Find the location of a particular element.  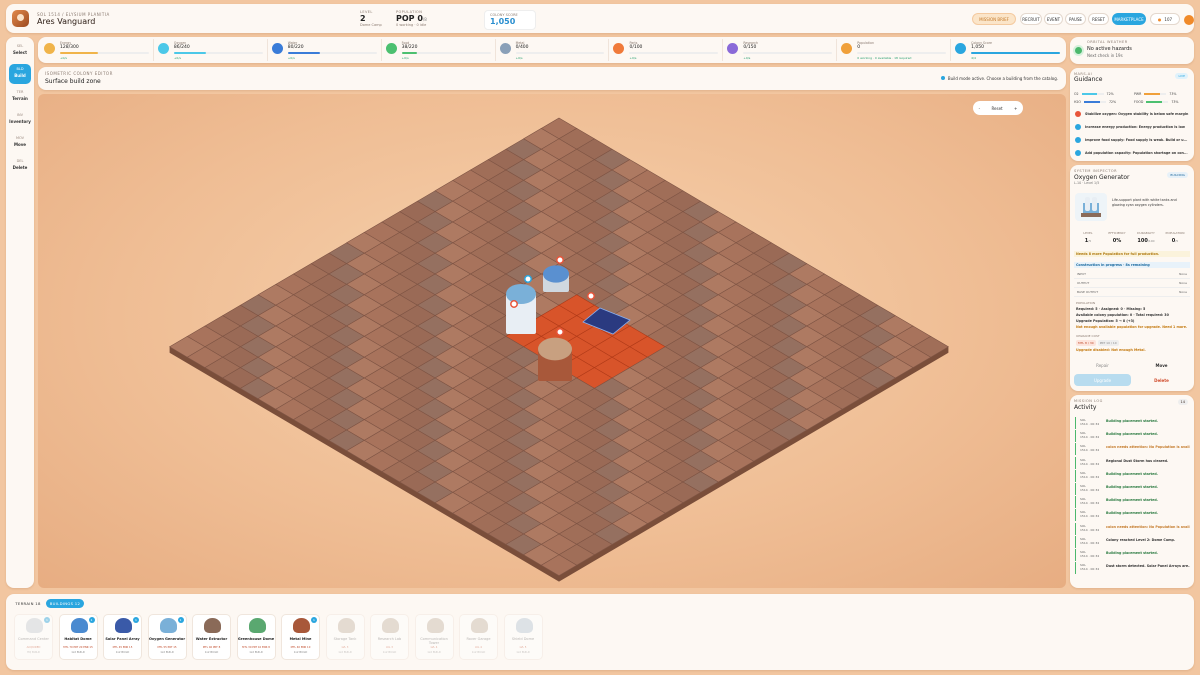

building-card-solar-panel-array: 1 Solar Panel Array MTL 45 ENR 15 1x2 BUILD is located at coordinates (122, 637).